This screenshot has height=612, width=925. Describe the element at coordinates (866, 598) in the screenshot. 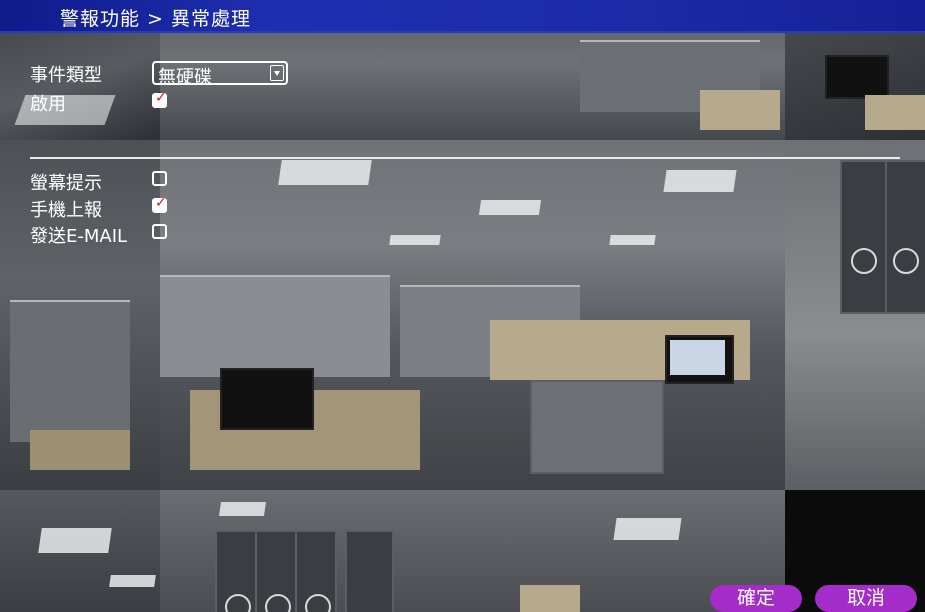

I see `cancel-button: 取消` at that location.